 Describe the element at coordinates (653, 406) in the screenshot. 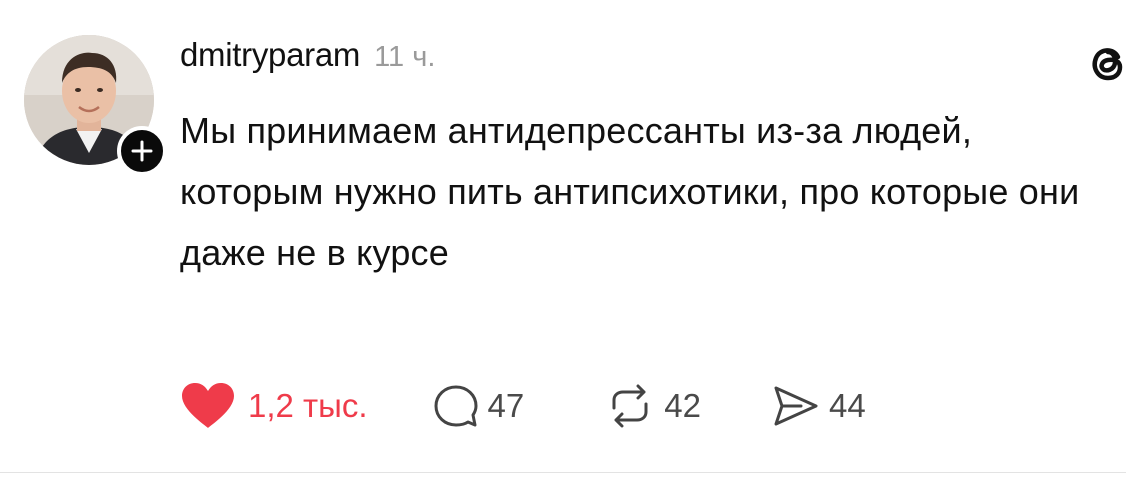

I see `repost-button: 42` at that location.